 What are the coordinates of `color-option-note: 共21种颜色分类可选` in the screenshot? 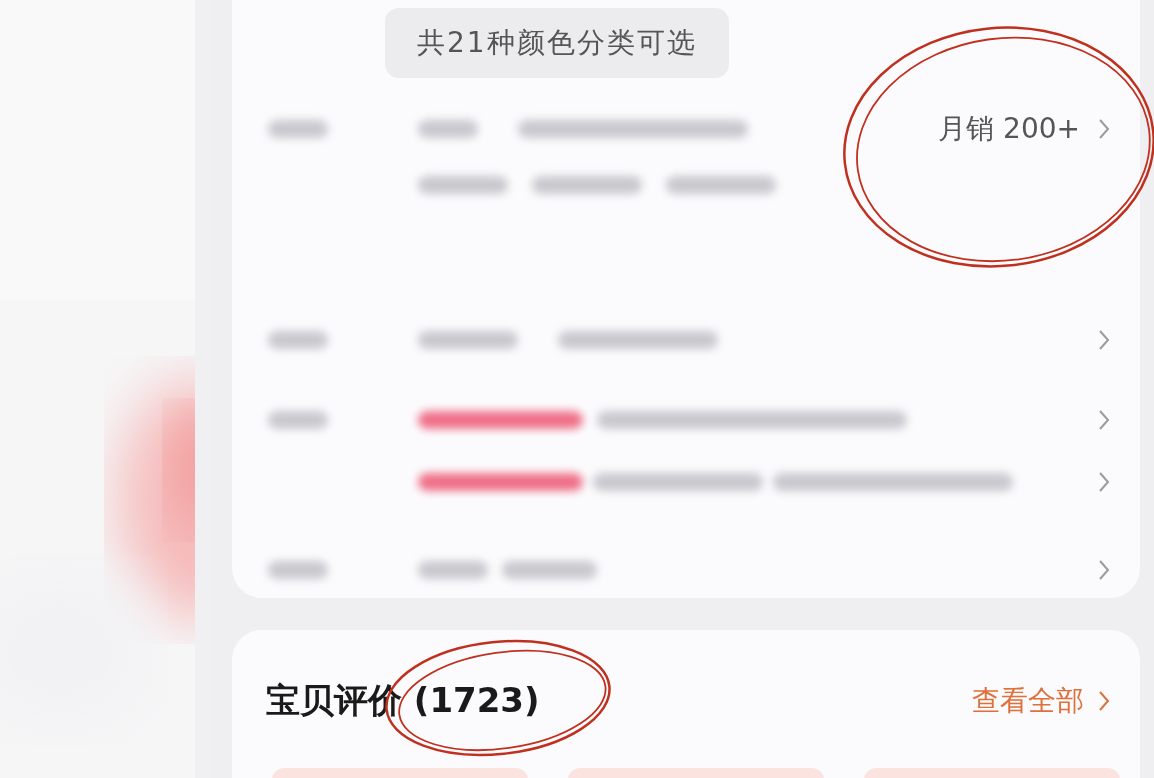 It's located at (557, 43).